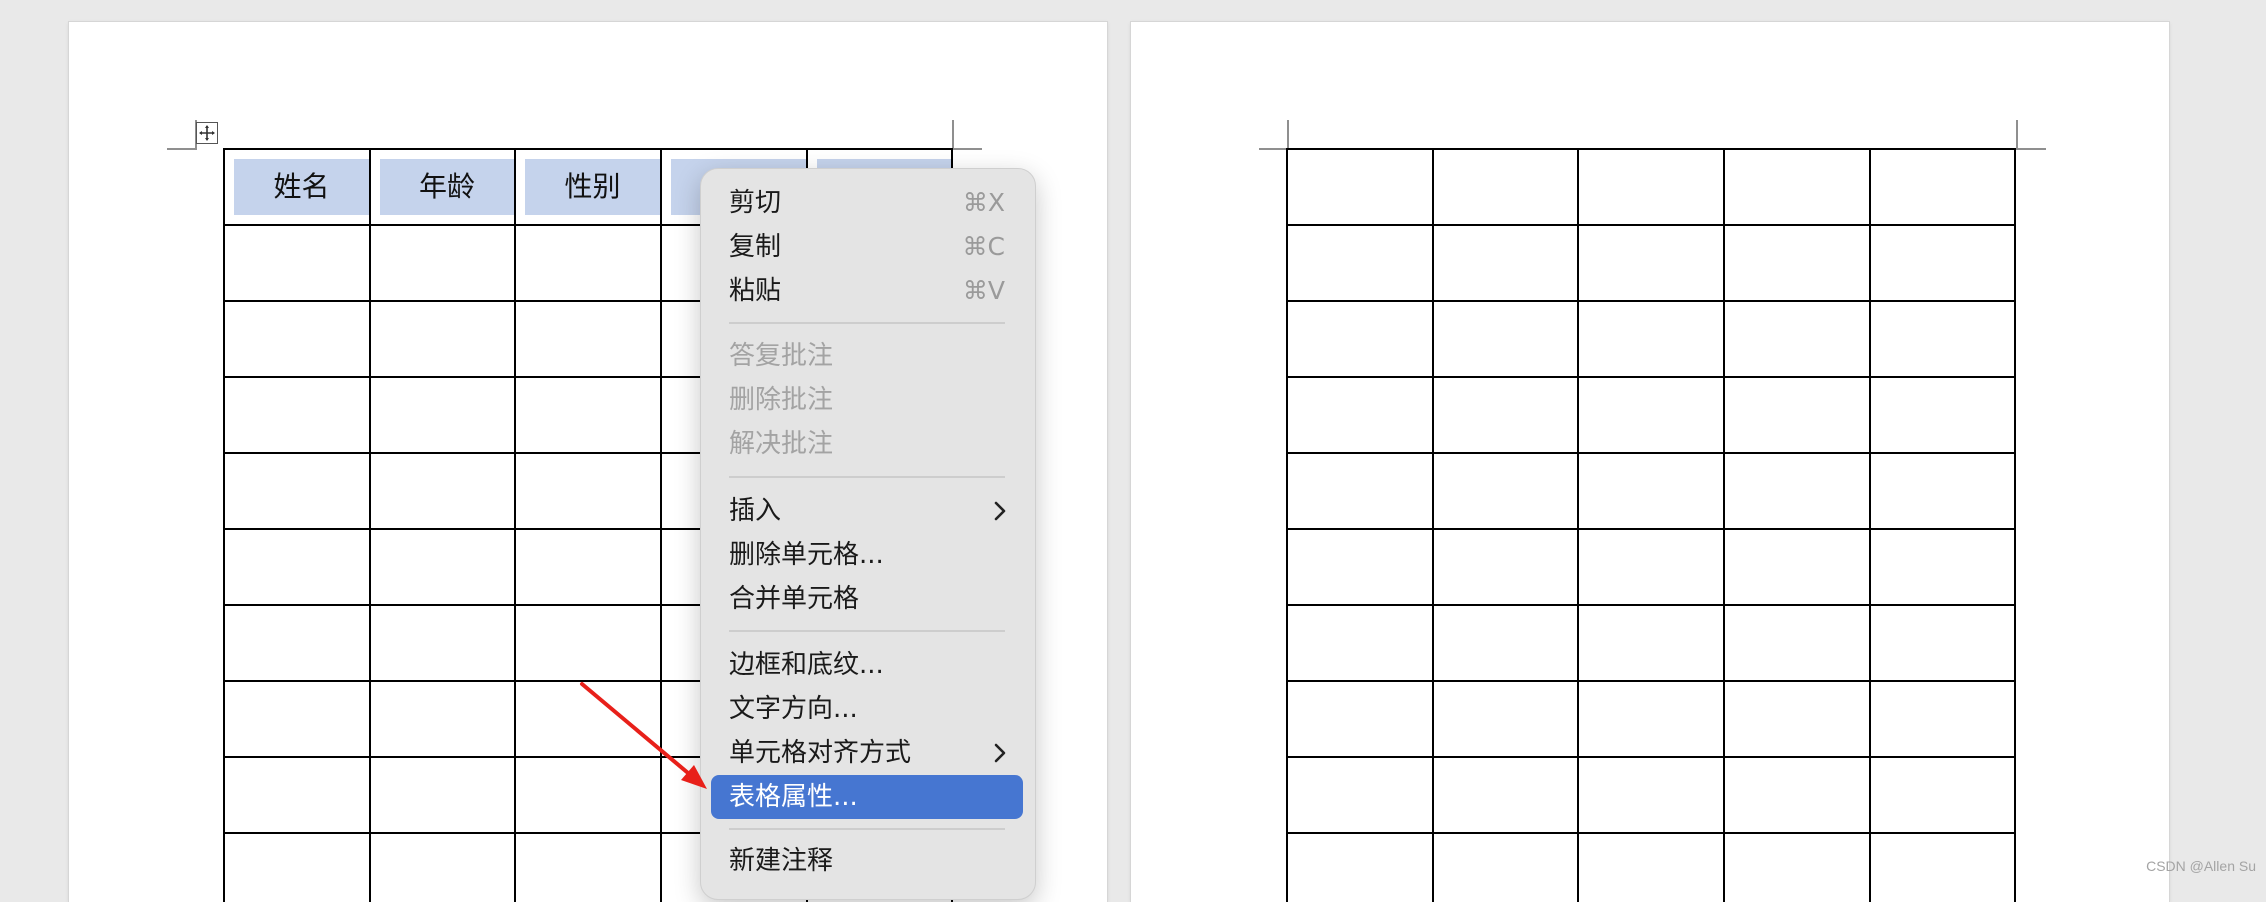 The image size is (2266, 902). What do you see at coordinates (867, 291) in the screenshot?
I see `menu-item-paste: 粘贴 ⌘V` at bounding box center [867, 291].